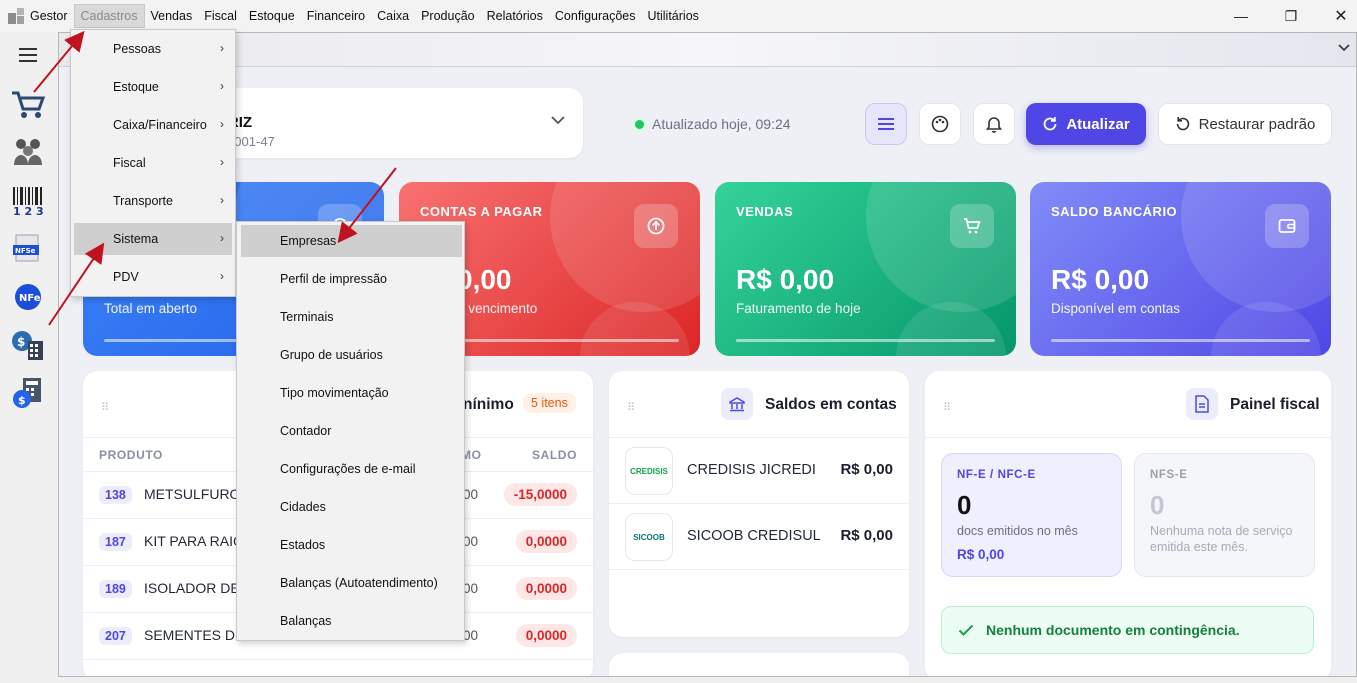 The width and height of the screenshot is (1357, 683). I want to click on account-name: SICOOB CREDISUL, so click(754, 536).